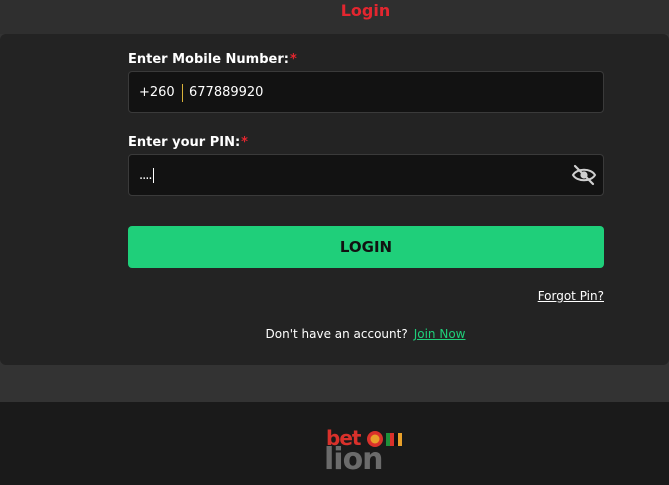 This screenshot has height=485, width=669. What do you see at coordinates (226, 93) in the screenshot?
I see `mobile-number-input: 677889920` at bounding box center [226, 93].